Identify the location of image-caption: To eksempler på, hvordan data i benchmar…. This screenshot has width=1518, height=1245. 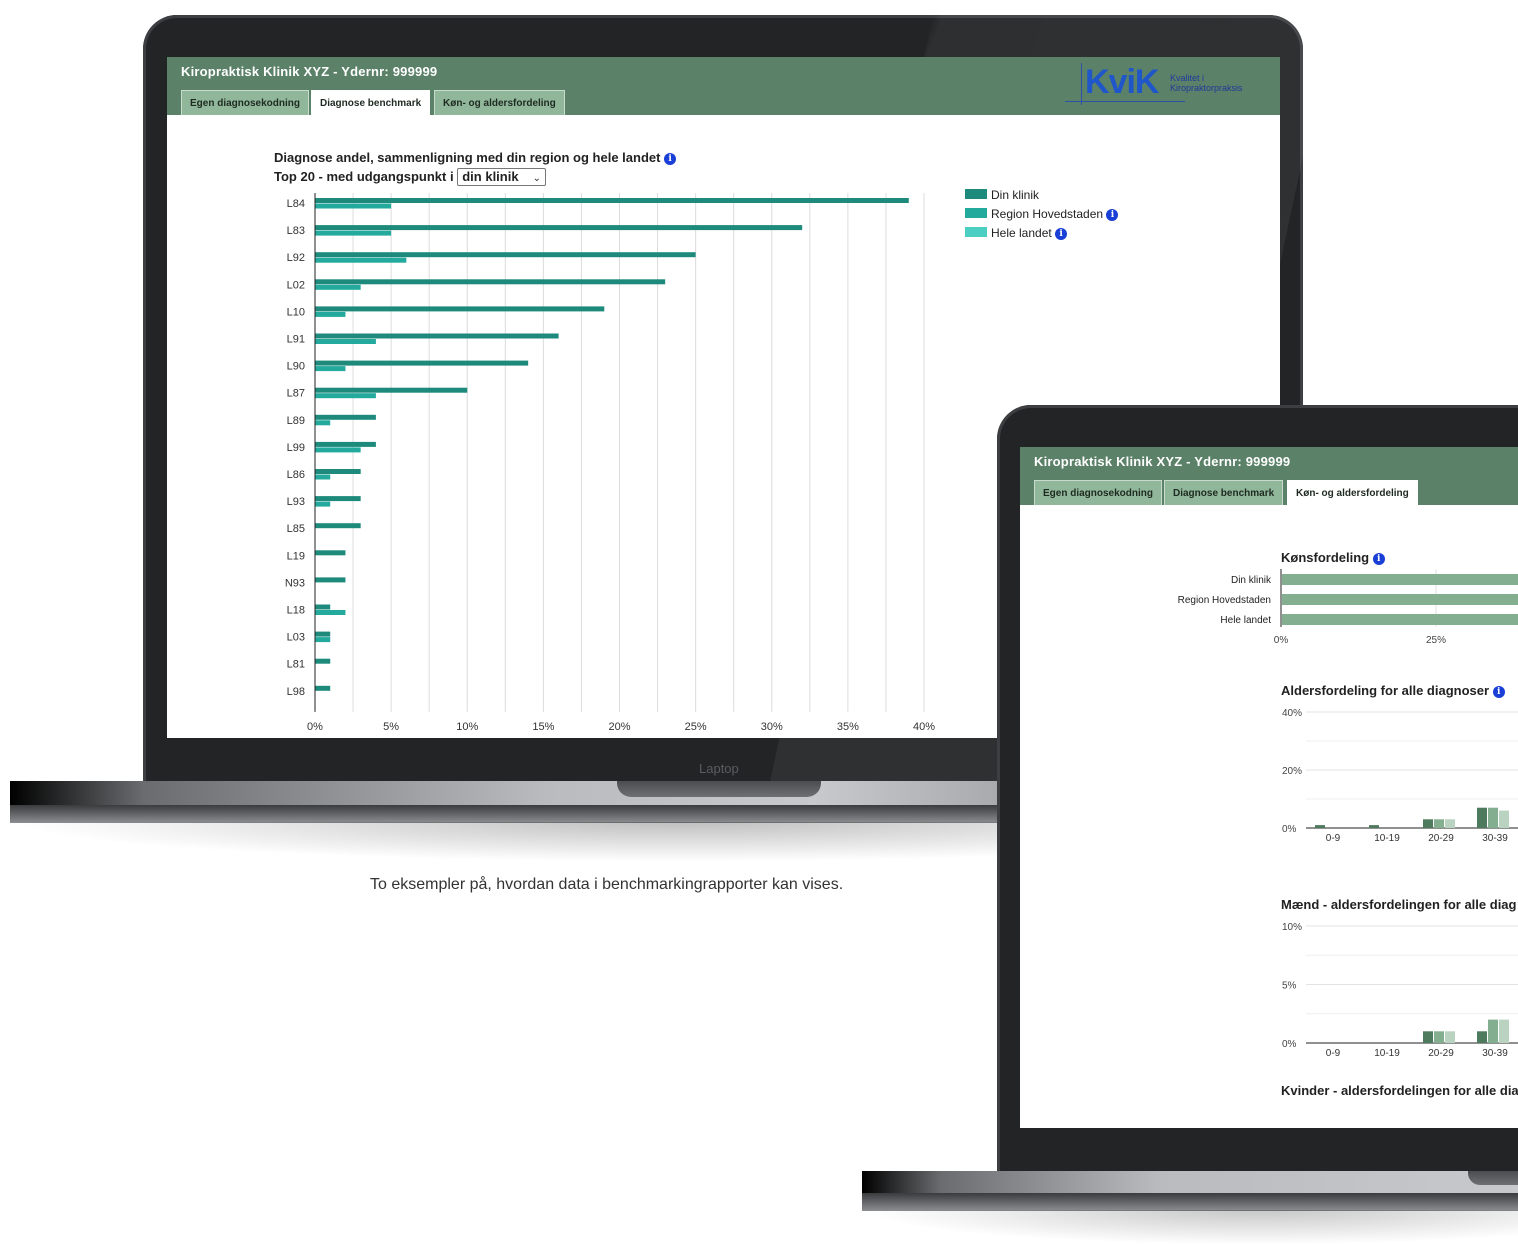
(607, 884).